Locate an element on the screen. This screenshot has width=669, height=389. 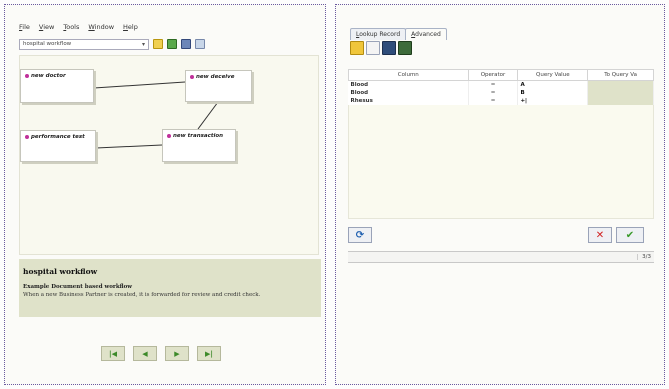
workflow-title: hospital workflow is located at coordinates (60, 271).